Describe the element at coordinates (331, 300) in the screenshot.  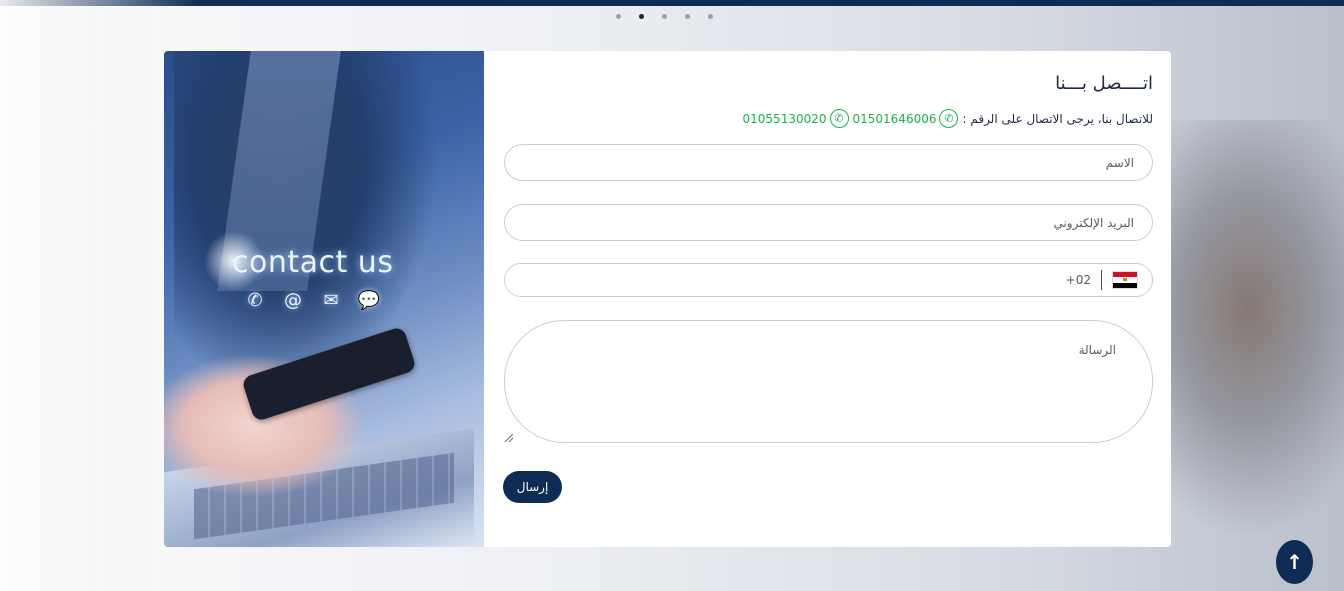
I see `envelope-icon: ✉` at that location.